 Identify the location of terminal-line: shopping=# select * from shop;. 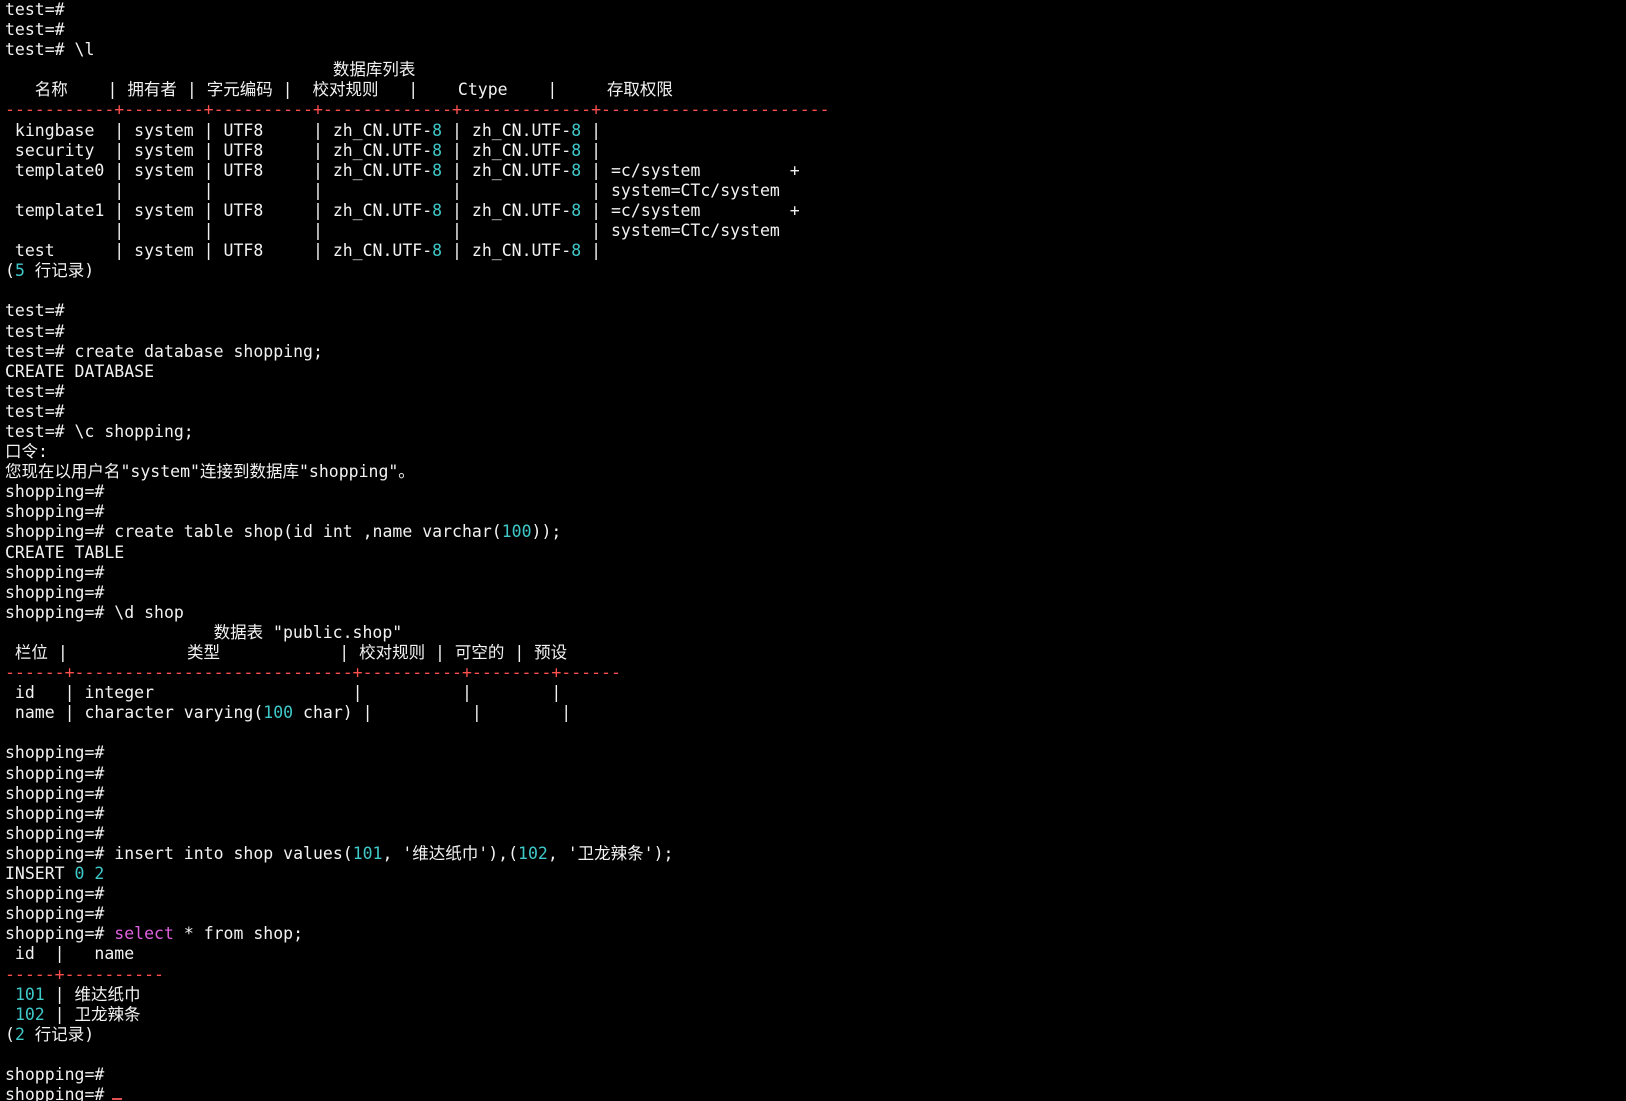
(813, 934).